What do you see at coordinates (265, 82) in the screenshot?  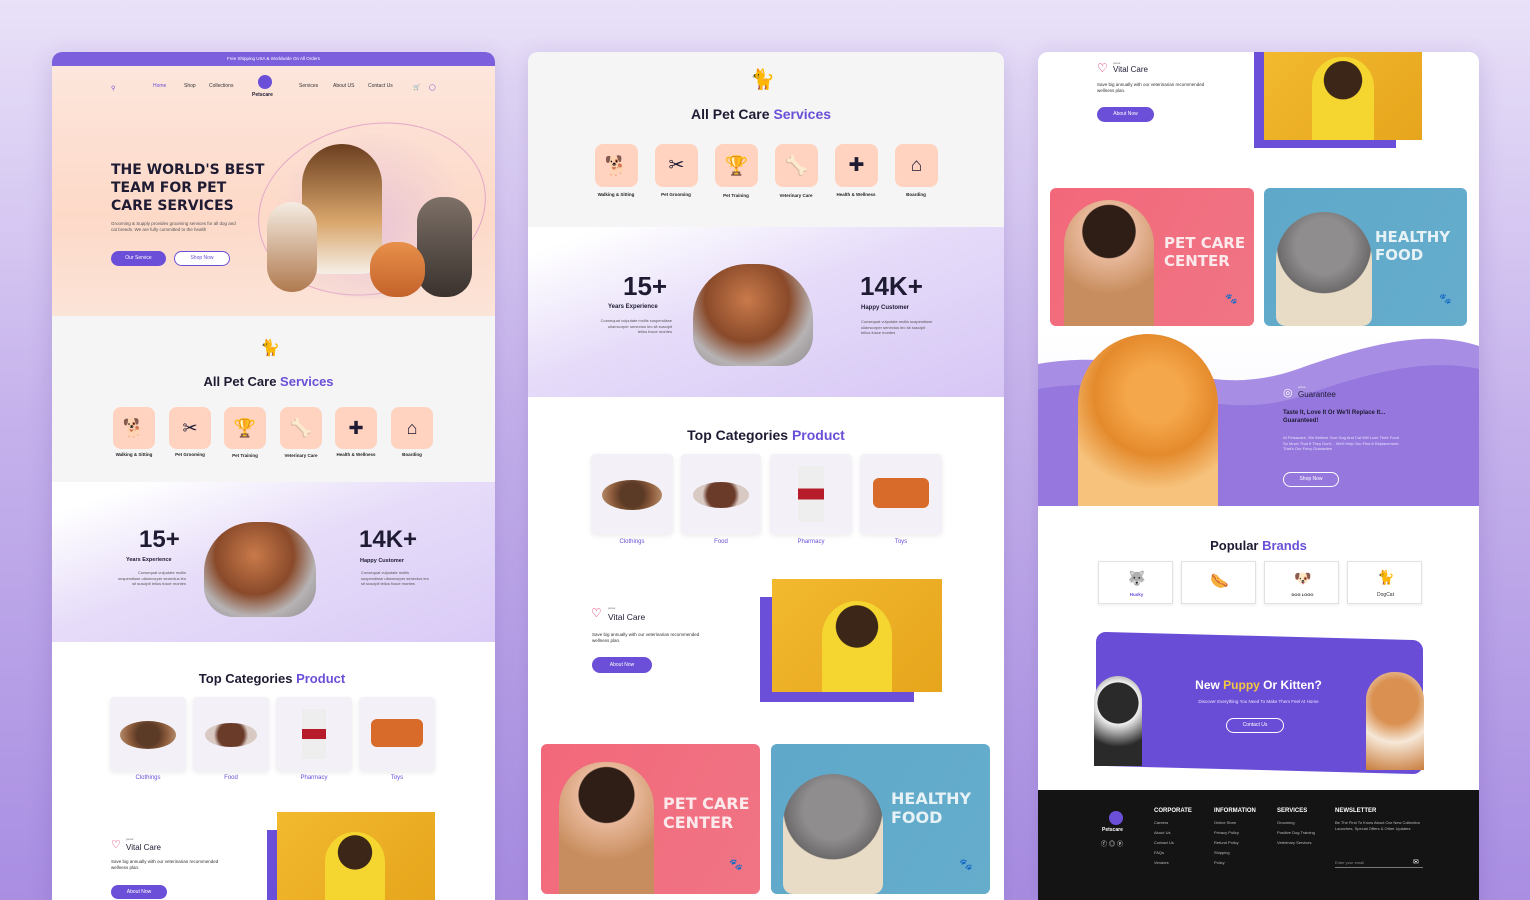 I see `logo-icon` at bounding box center [265, 82].